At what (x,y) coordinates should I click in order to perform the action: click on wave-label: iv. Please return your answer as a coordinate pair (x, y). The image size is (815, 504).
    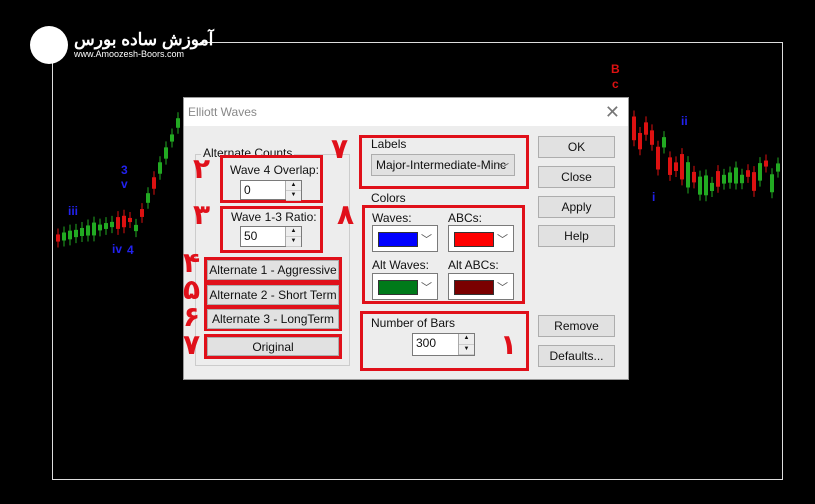
    Looking at the image, I should click on (117, 249).